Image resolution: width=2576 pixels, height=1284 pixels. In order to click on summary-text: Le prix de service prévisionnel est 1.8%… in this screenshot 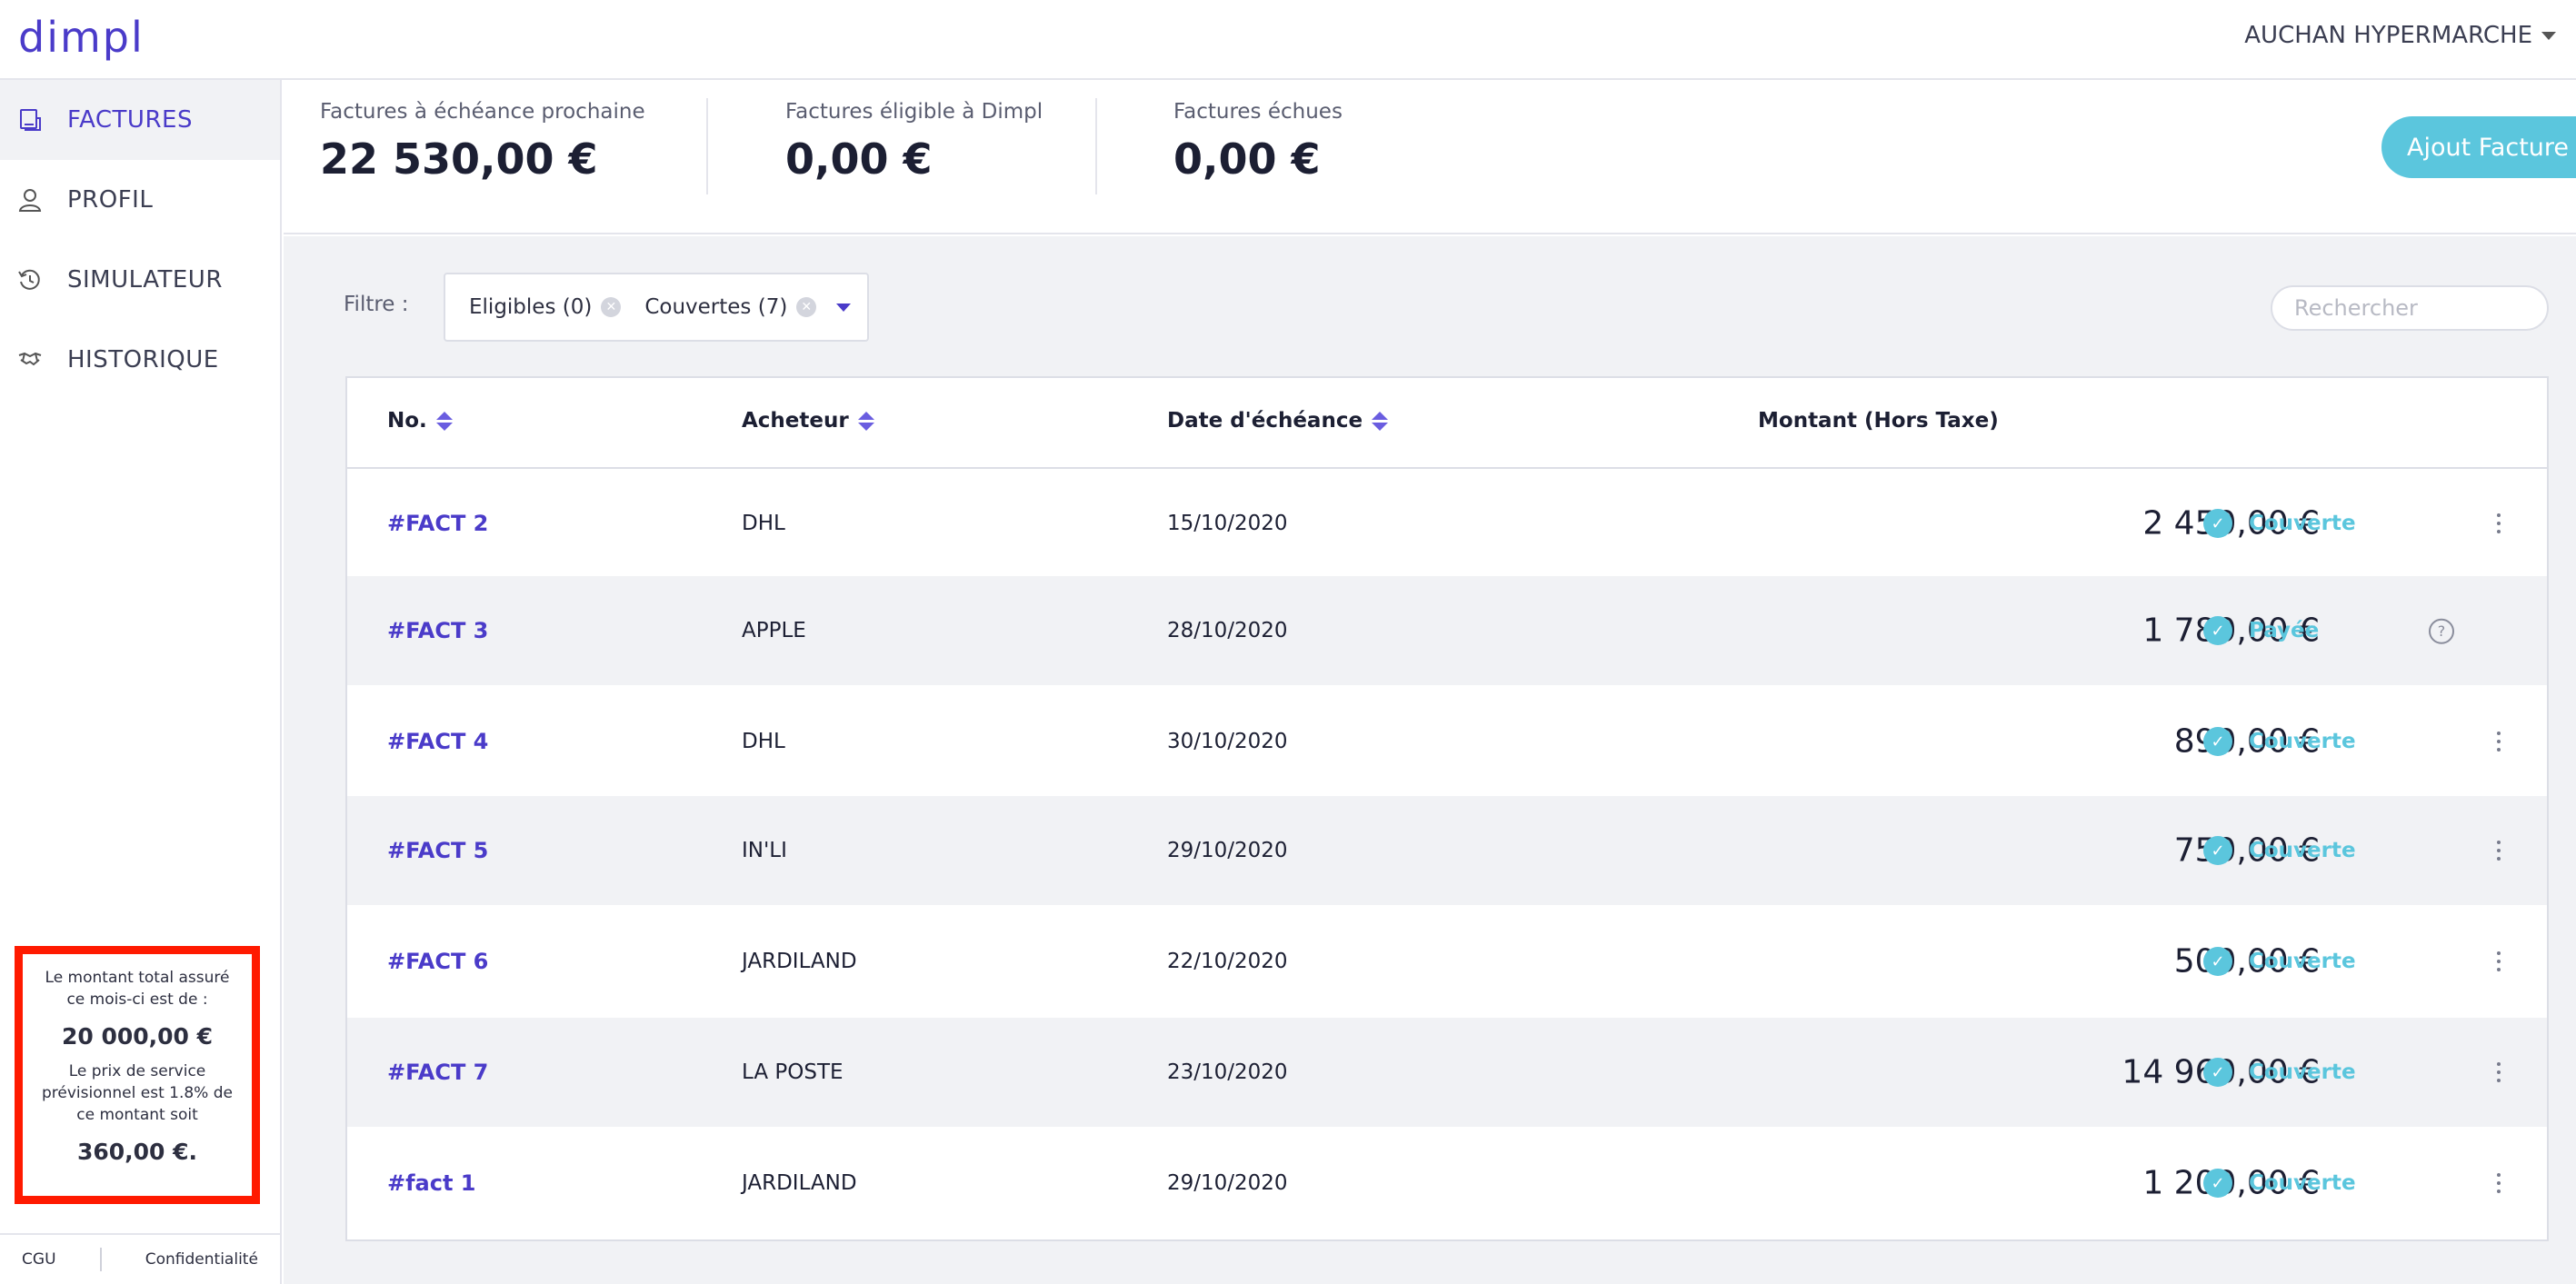, I will do `click(137, 1093)`.